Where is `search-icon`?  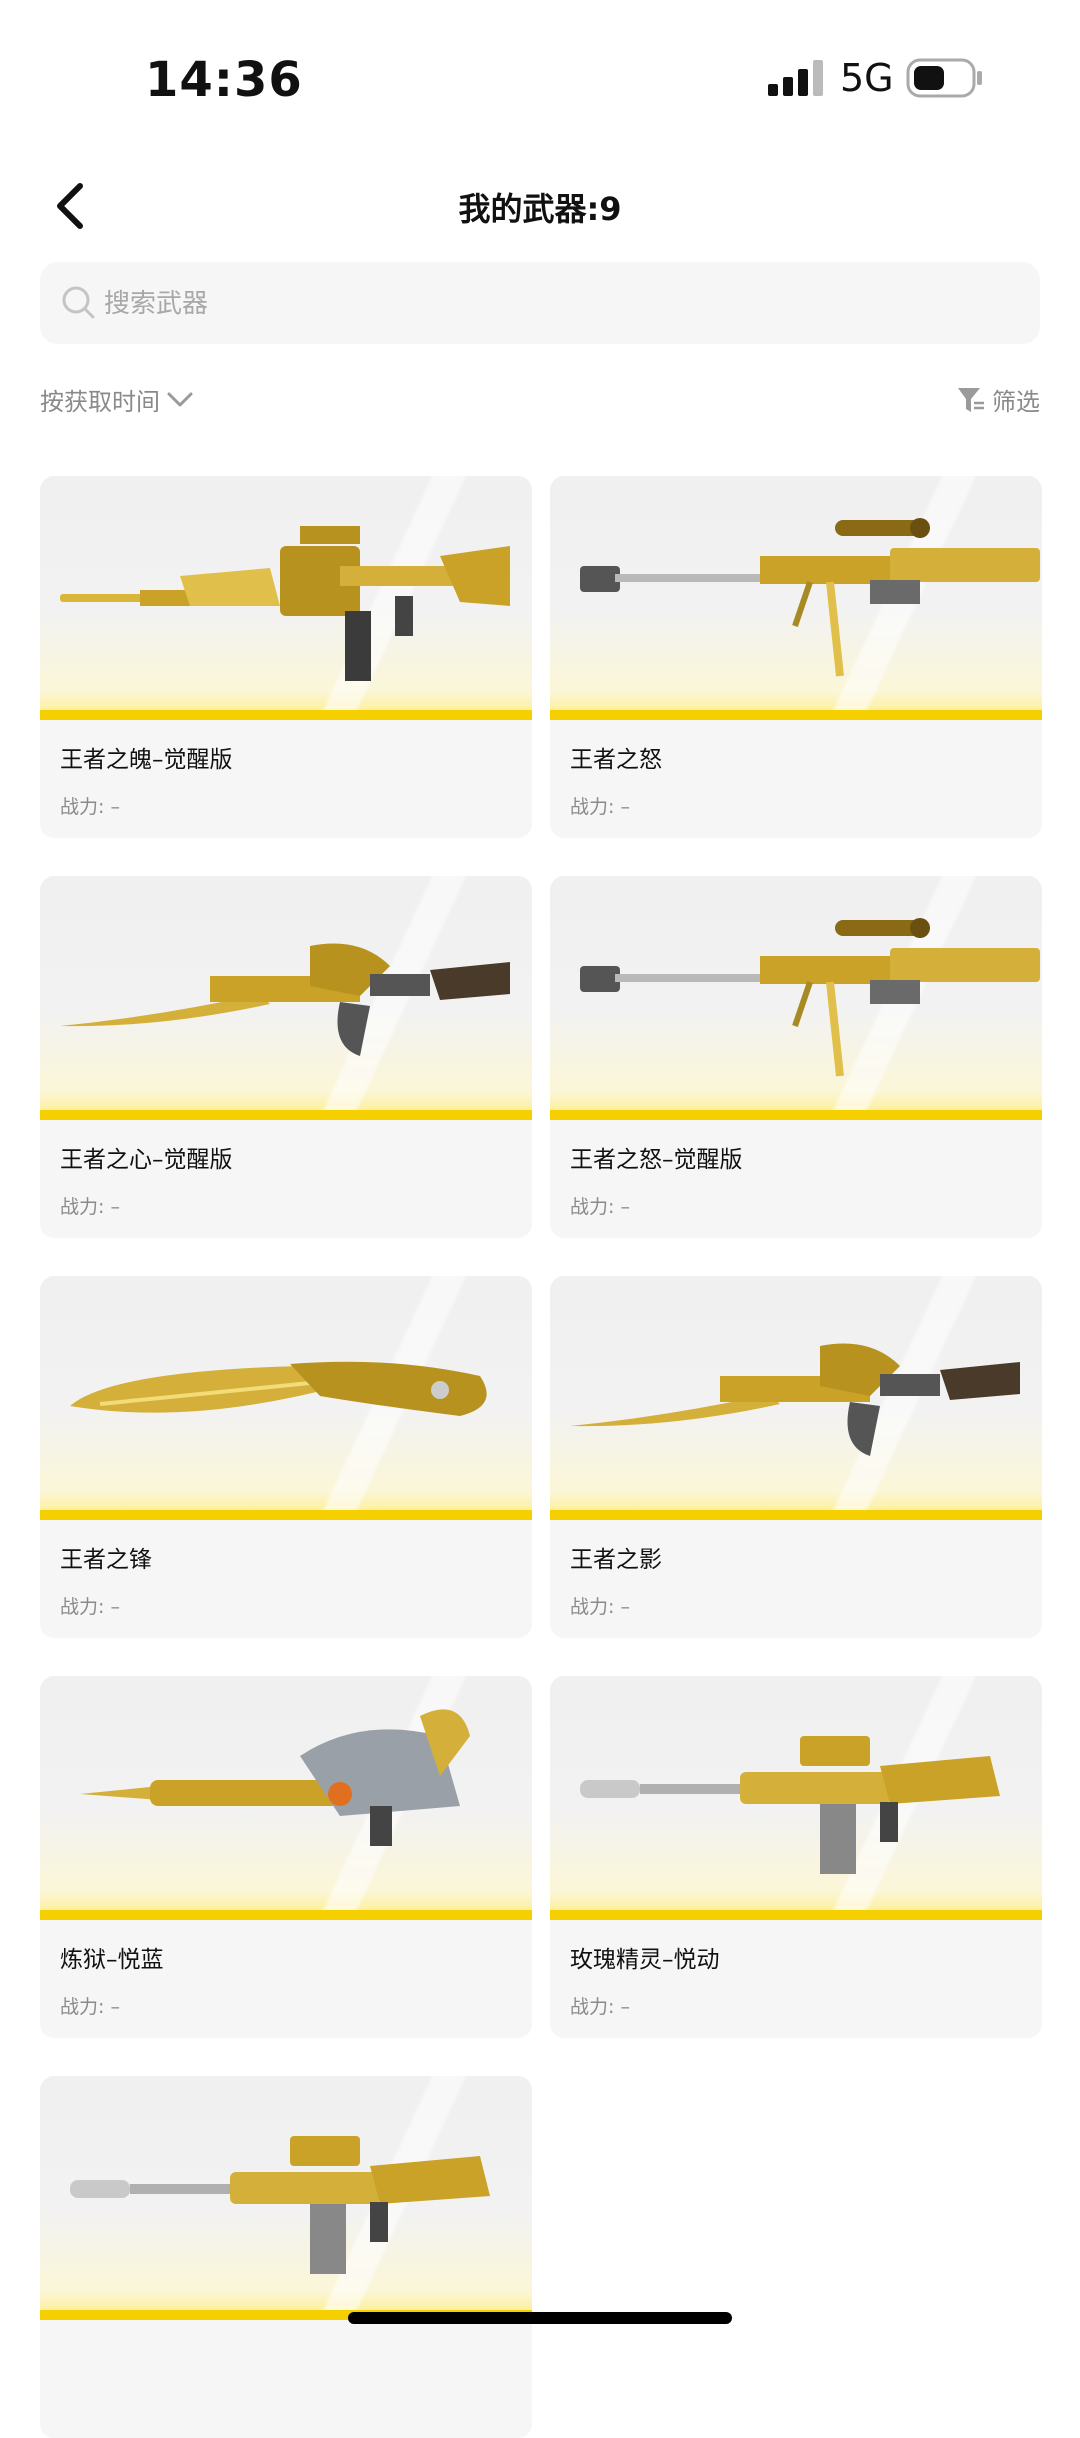
search-icon is located at coordinates (78, 302).